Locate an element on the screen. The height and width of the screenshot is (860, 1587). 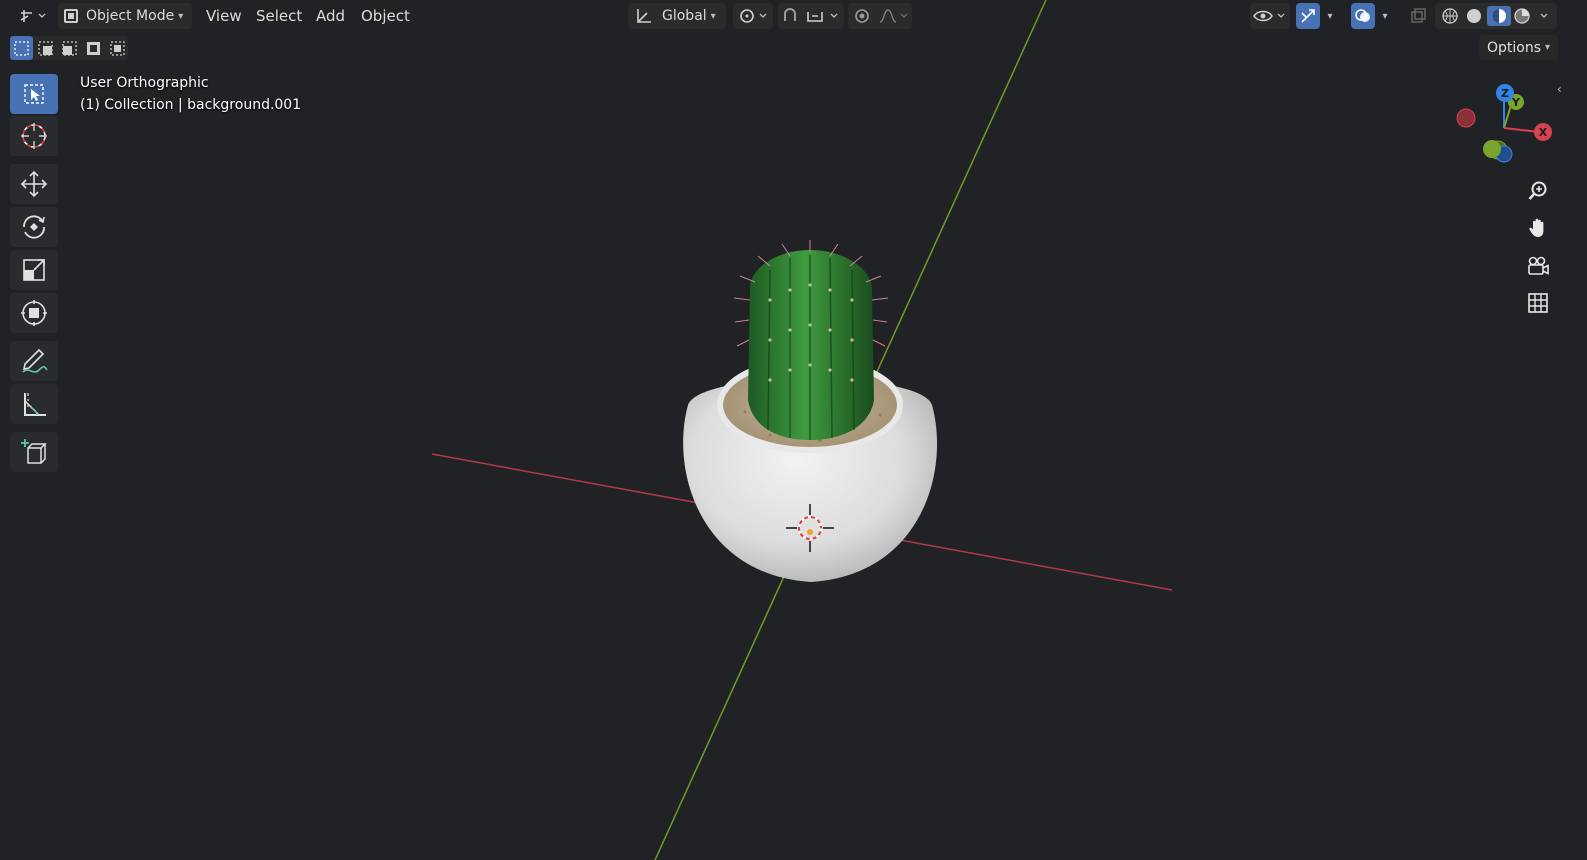
measure-tool is located at coordinates (34, 404).